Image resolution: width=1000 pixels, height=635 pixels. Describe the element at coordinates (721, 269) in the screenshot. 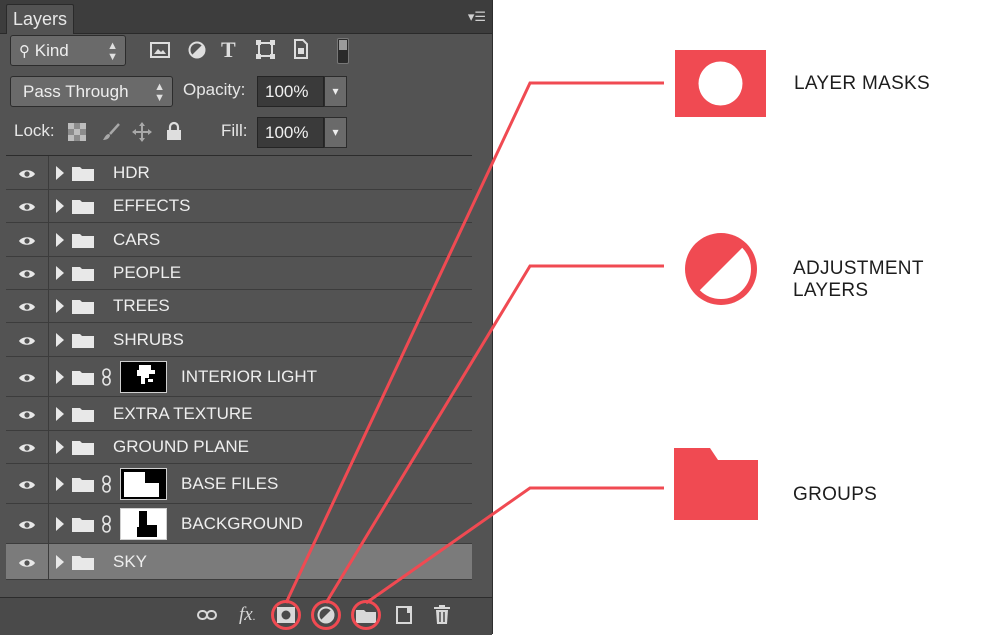

I see `adjustment-layer-legend-icon` at that location.